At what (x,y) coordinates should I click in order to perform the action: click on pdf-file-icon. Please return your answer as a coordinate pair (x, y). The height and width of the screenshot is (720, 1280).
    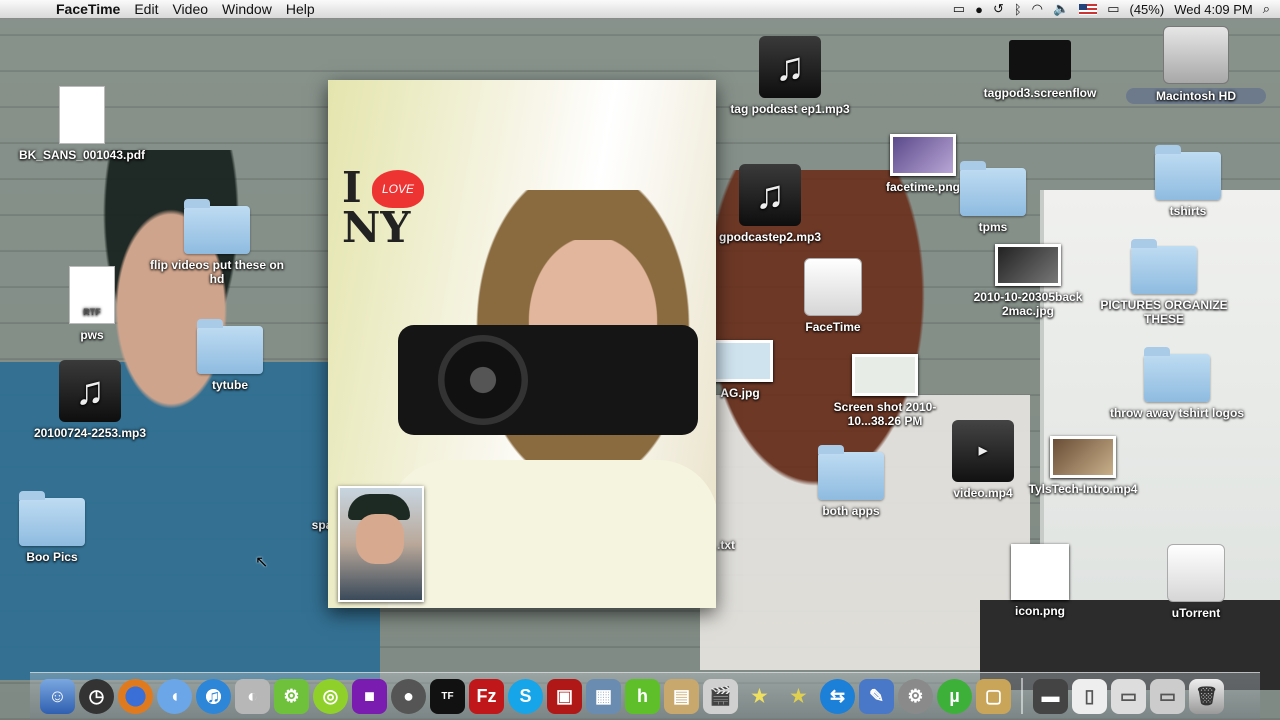
    Looking at the image, I should click on (82, 115).